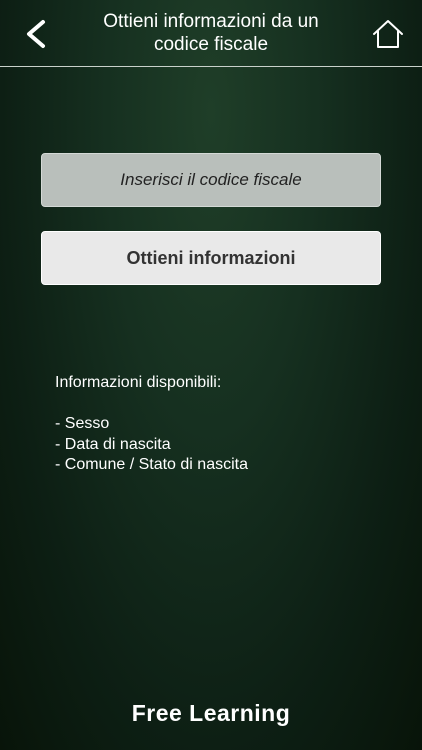  Describe the element at coordinates (82, 423) in the screenshot. I see `list-item: - Sesso` at that location.